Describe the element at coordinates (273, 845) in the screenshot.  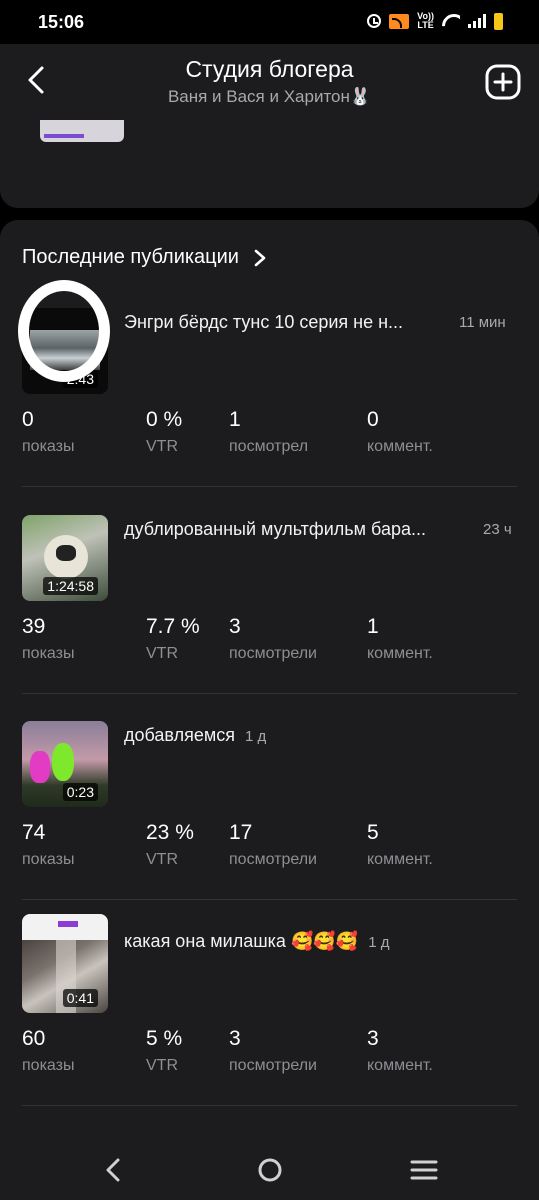
I see `stat-viewers: 17 посмотрели` at that location.